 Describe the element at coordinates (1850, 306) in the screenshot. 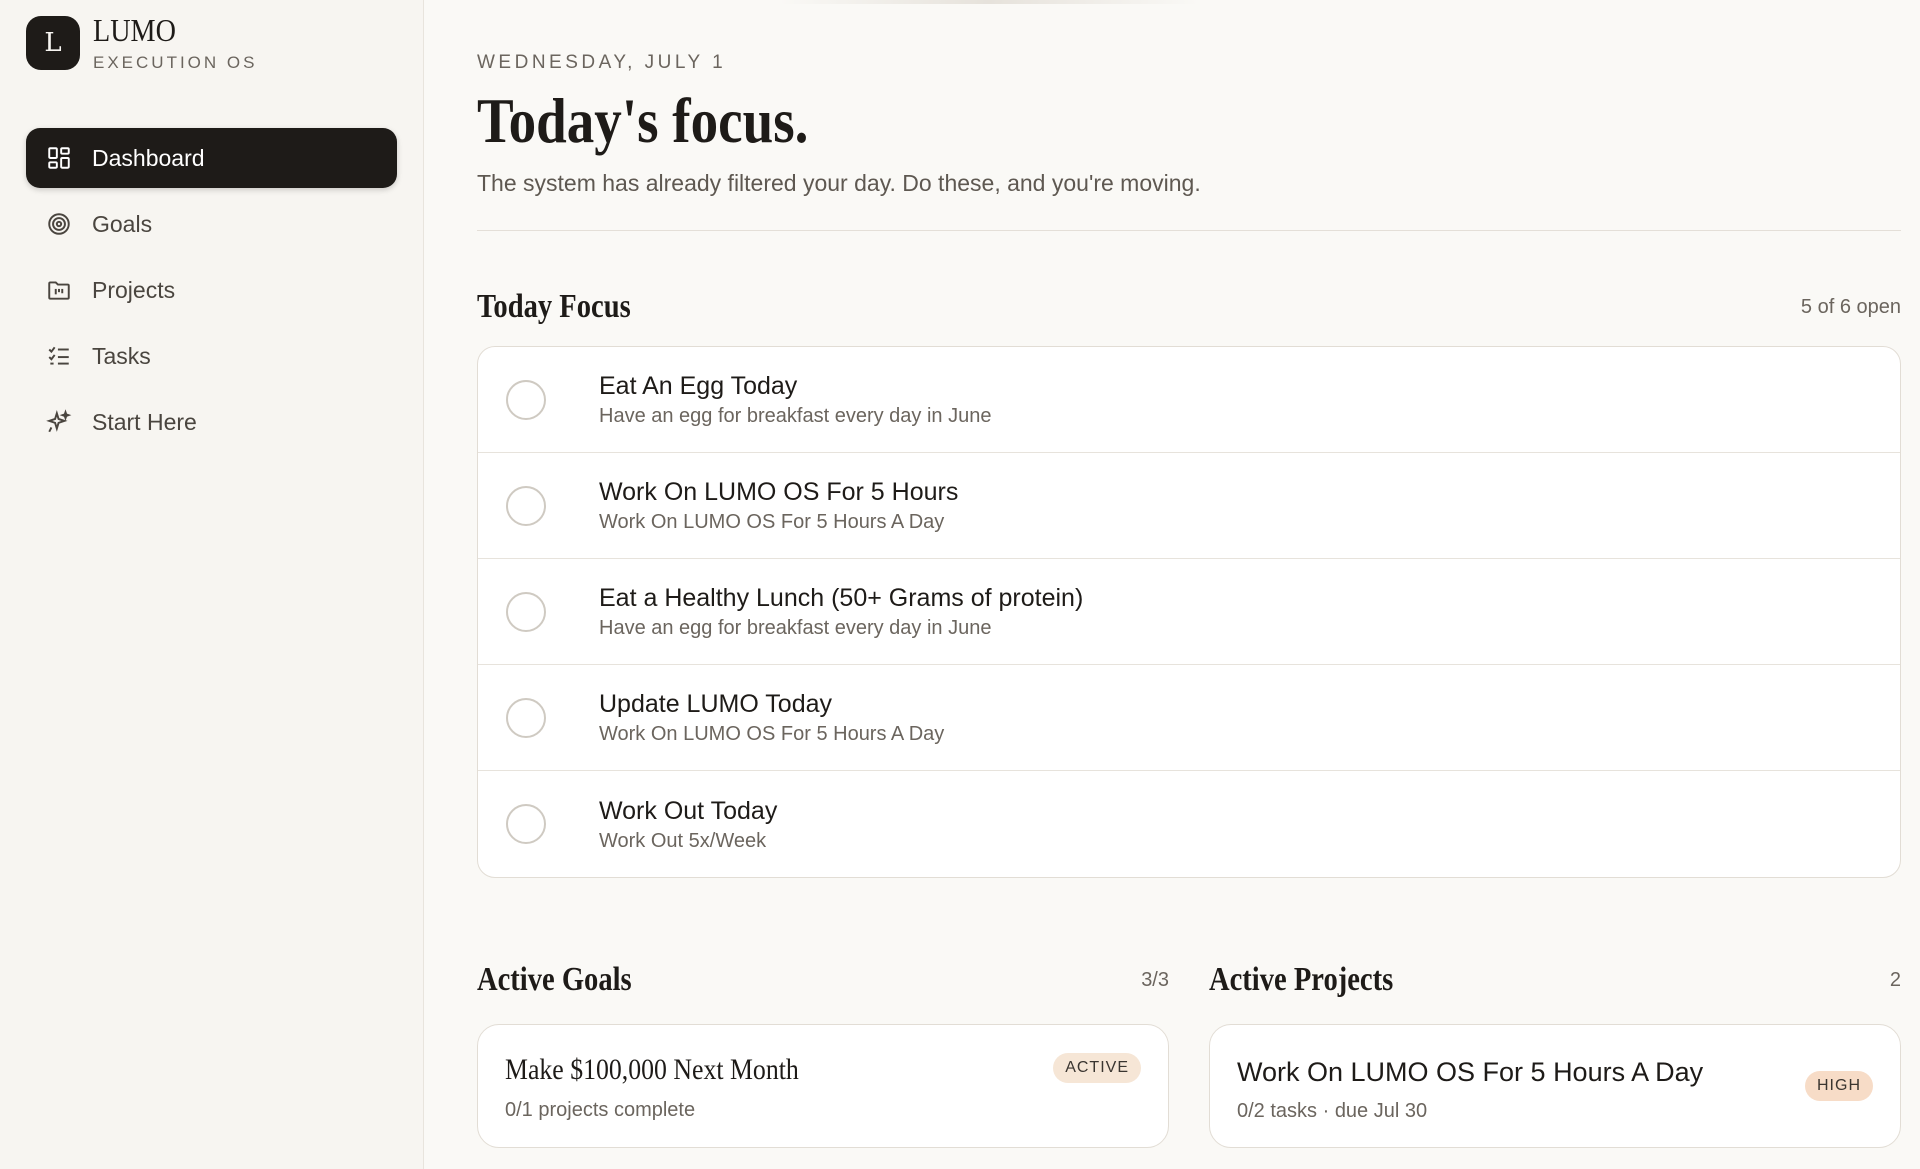

I see `today-focus-count: 5 of 6 open` at that location.